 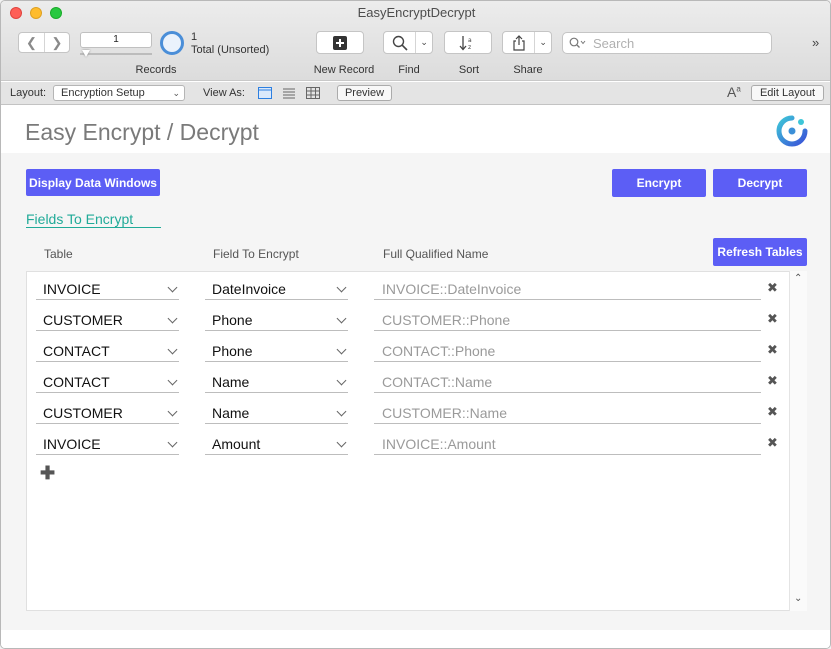 I want to click on field-select: DateInvoice, so click(x=276, y=289).